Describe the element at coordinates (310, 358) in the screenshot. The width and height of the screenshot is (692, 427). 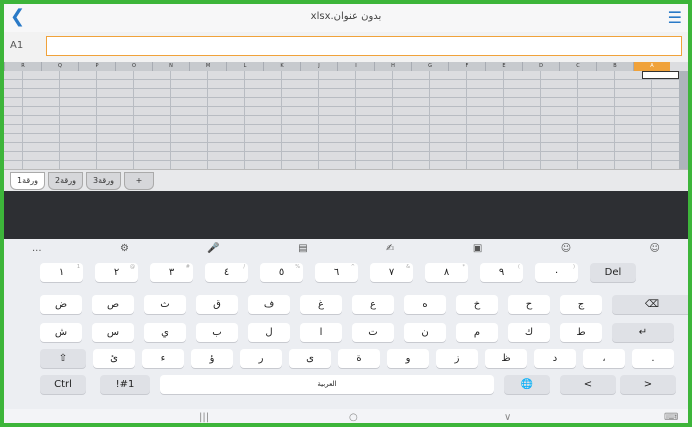
I see `key: ى` at that location.